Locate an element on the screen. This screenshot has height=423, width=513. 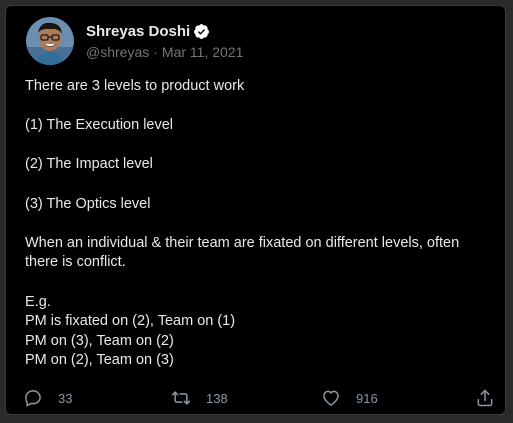
tweet-actions: 33 138 916 is located at coordinates (258, 398).